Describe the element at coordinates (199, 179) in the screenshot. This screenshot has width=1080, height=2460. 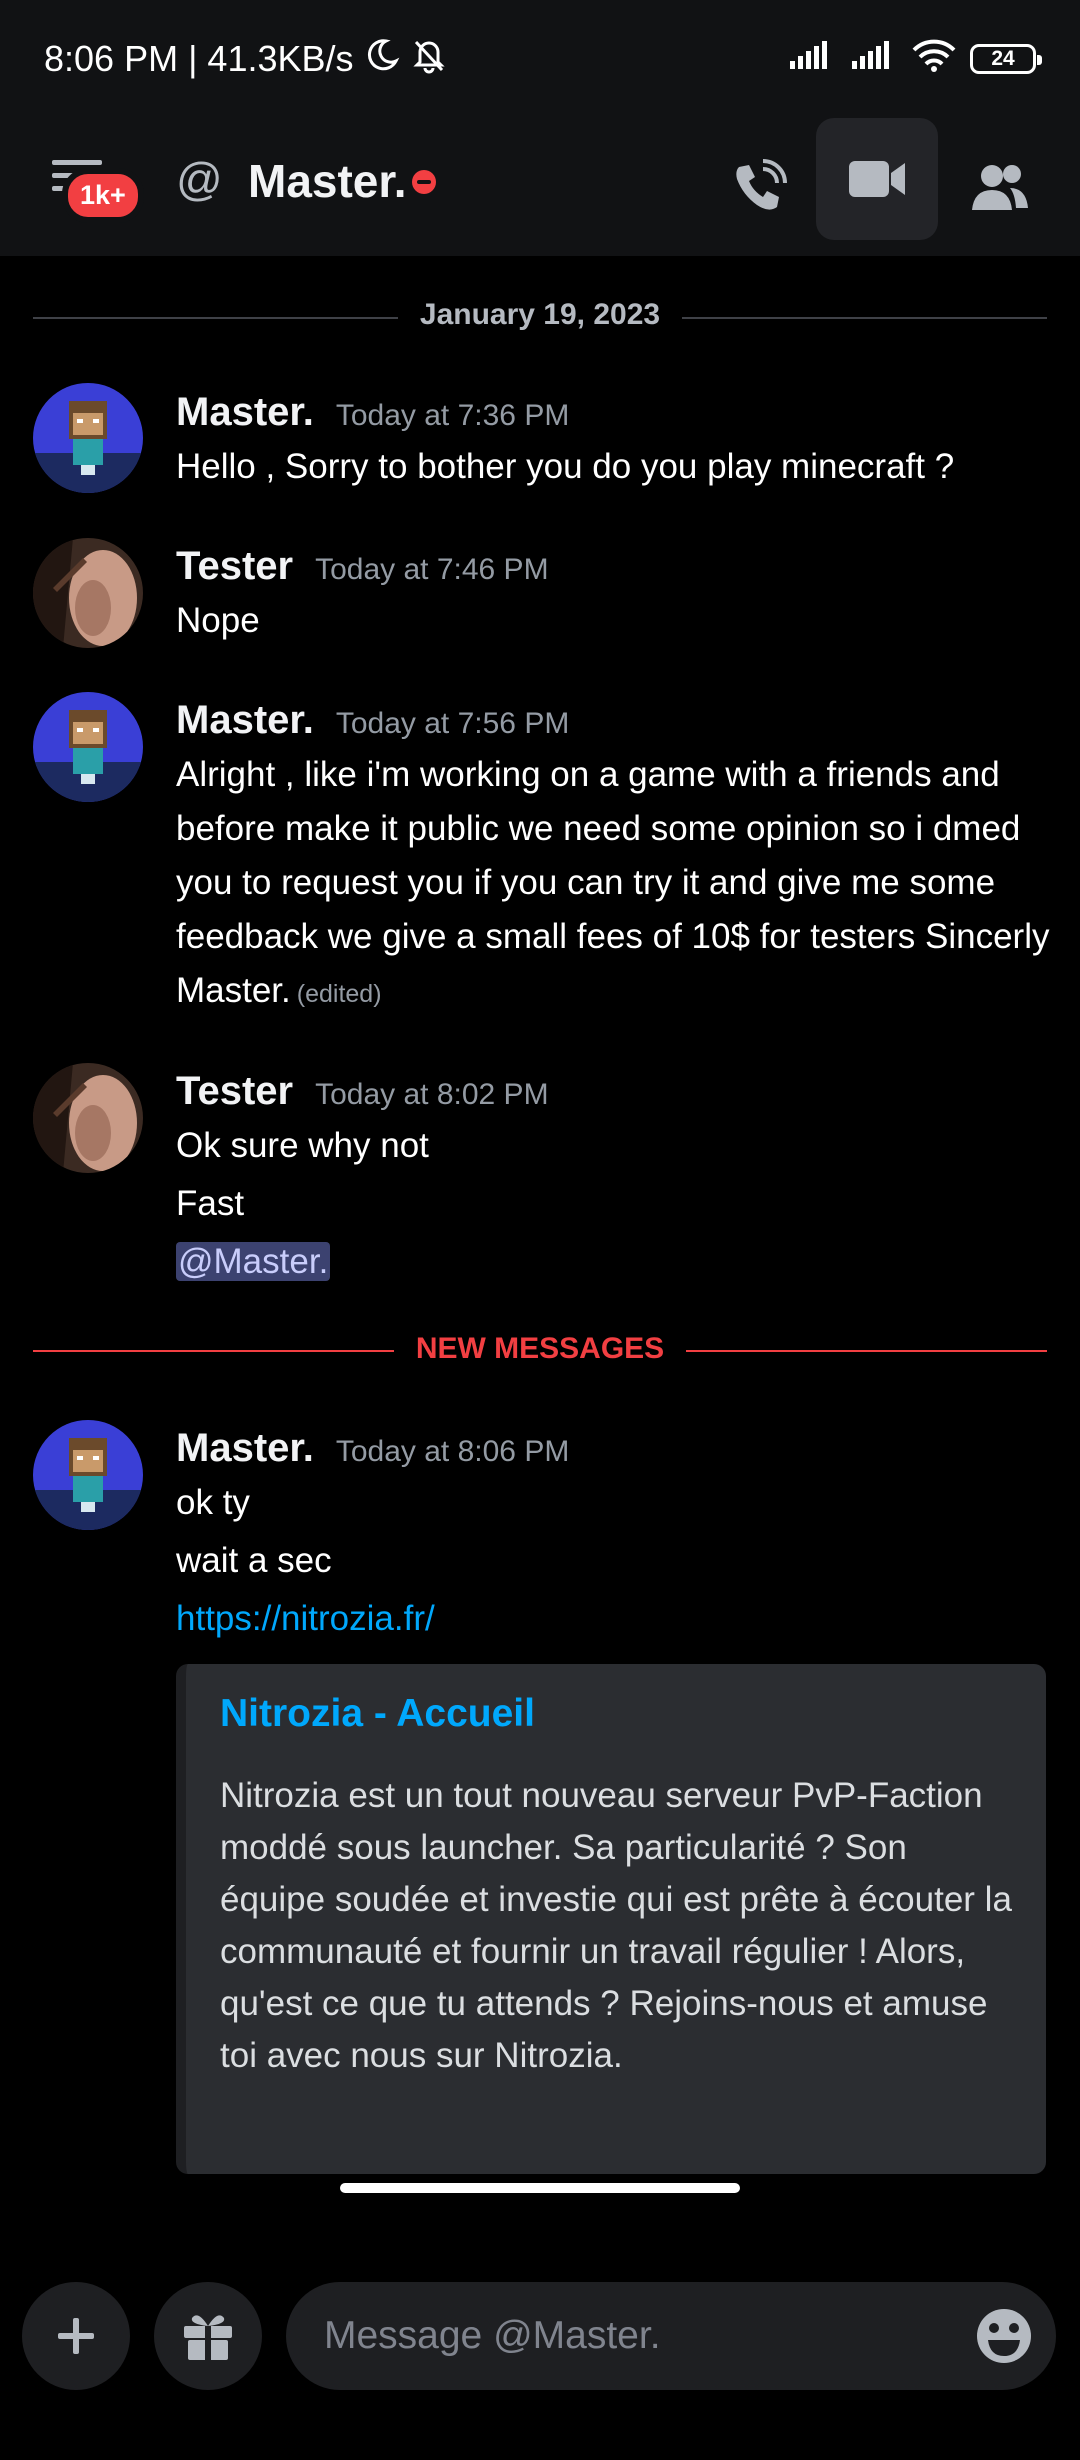
I see `at-icon: @` at that location.